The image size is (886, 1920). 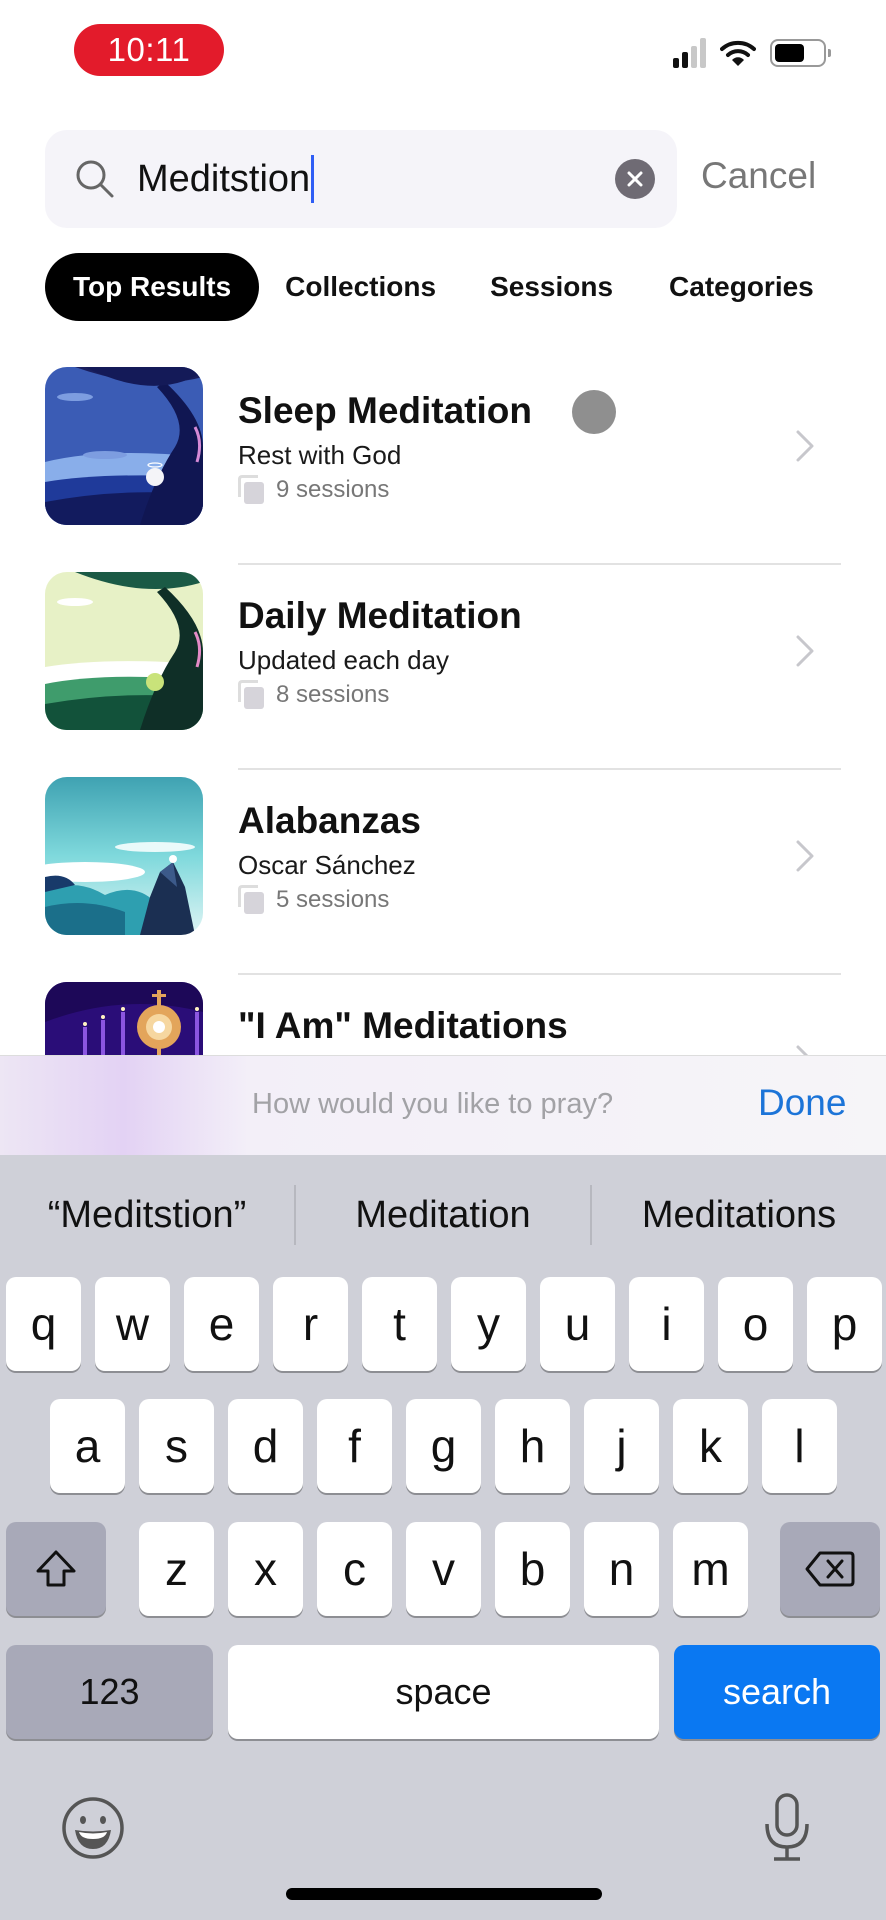 I want to click on key-p: p, so click(x=844, y=1324).